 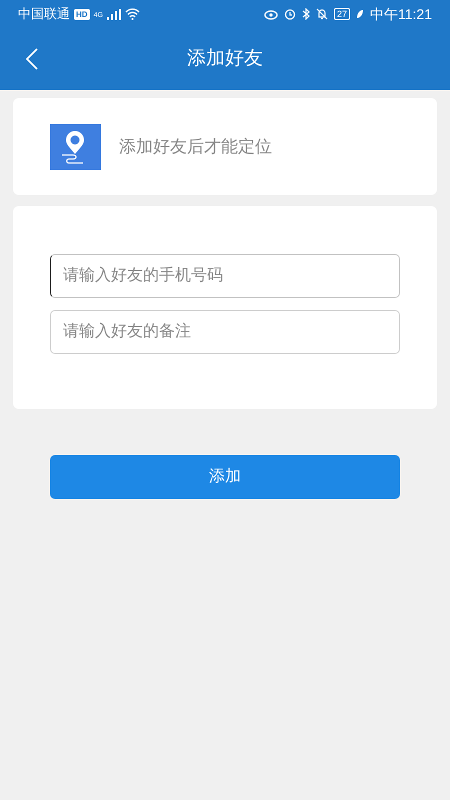 I want to click on carrier-name: 中国联通, so click(x=44, y=14).